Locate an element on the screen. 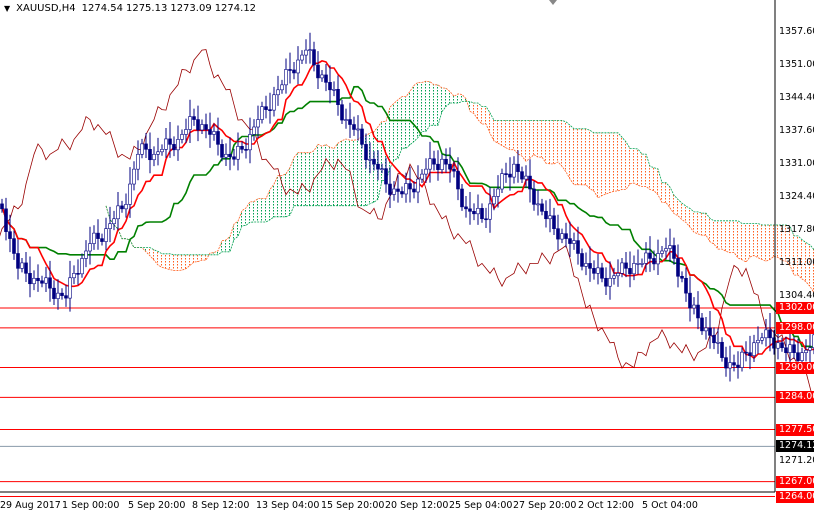 The height and width of the screenshot is (514, 814). level-price-label: 1284.00 is located at coordinates (795, 397).